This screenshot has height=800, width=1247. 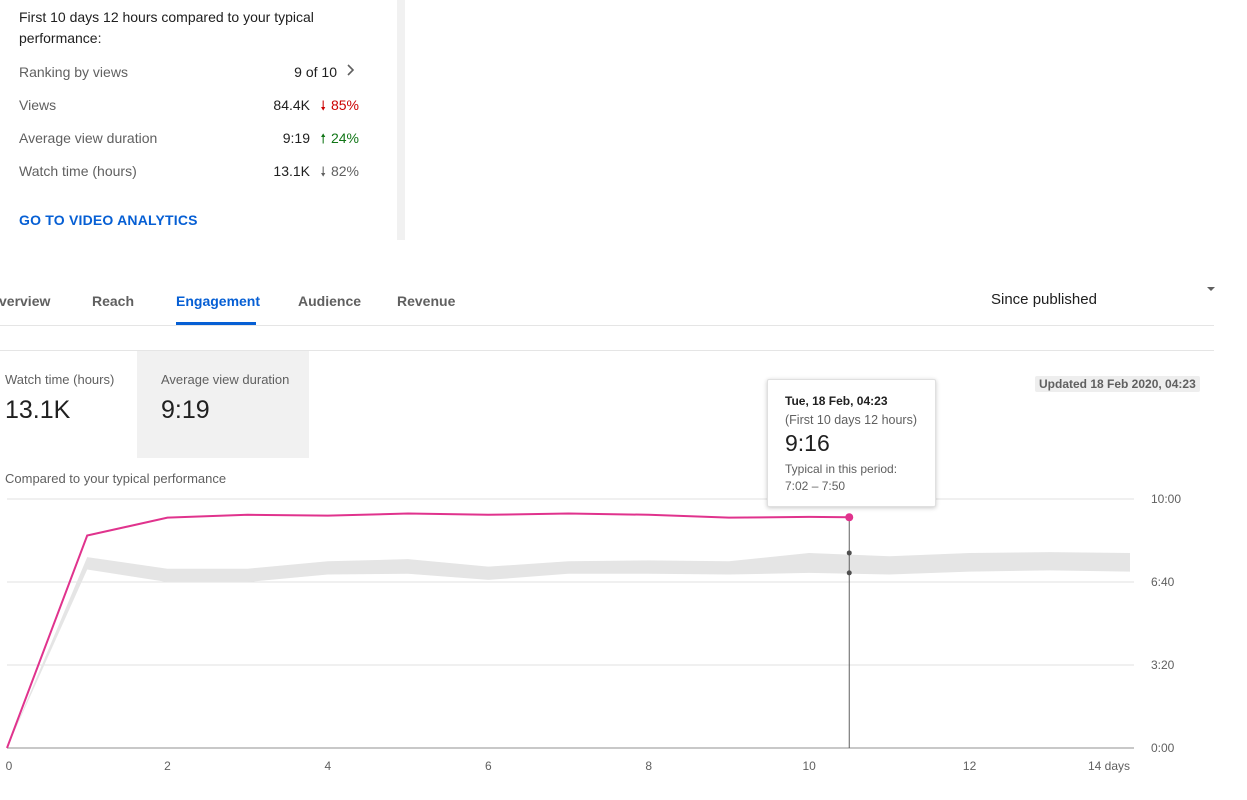 I want to click on summary-row-label: Average view duration, so click(x=88, y=138).